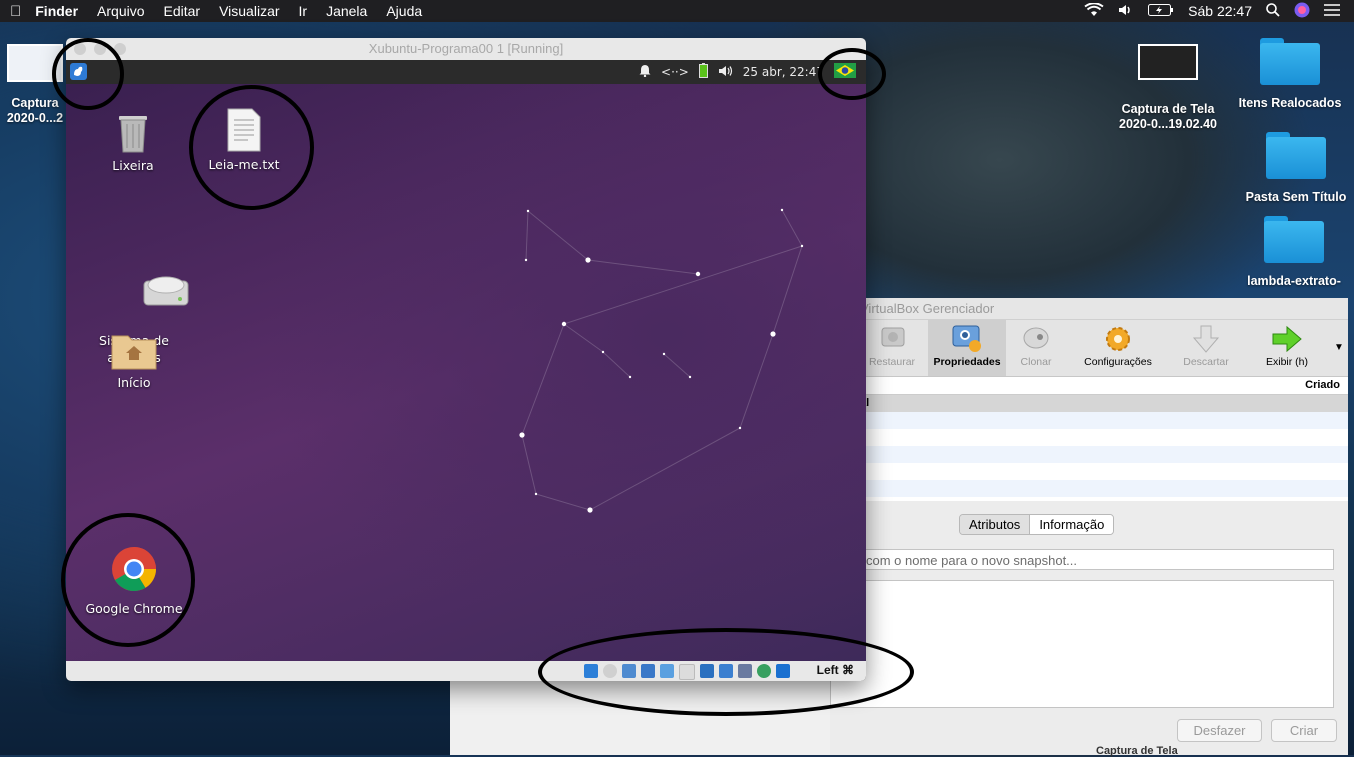 This screenshot has height=757, width=1354. What do you see at coordinates (1094, 10) in the screenshot?
I see `wifi-icon` at bounding box center [1094, 10].